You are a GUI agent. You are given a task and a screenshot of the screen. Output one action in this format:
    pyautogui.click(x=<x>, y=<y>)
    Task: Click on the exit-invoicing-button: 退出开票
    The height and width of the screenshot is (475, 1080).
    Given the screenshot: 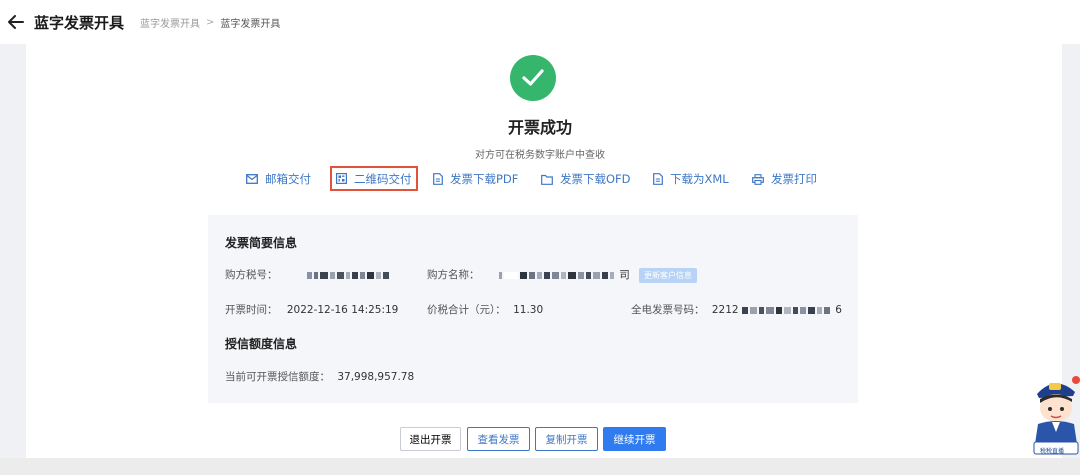 What is the action you would take?
    pyautogui.click(x=430, y=439)
    